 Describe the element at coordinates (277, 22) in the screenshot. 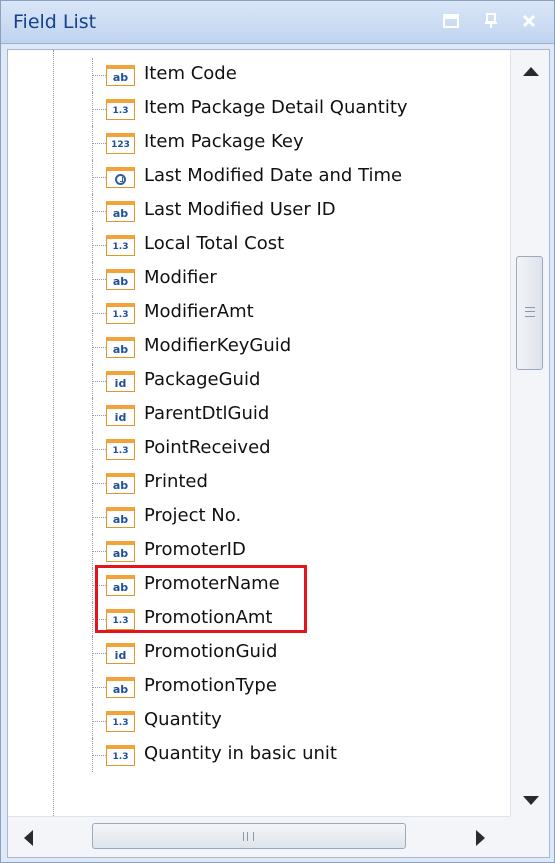

I see `panel-title-bar: Field List` at that location.